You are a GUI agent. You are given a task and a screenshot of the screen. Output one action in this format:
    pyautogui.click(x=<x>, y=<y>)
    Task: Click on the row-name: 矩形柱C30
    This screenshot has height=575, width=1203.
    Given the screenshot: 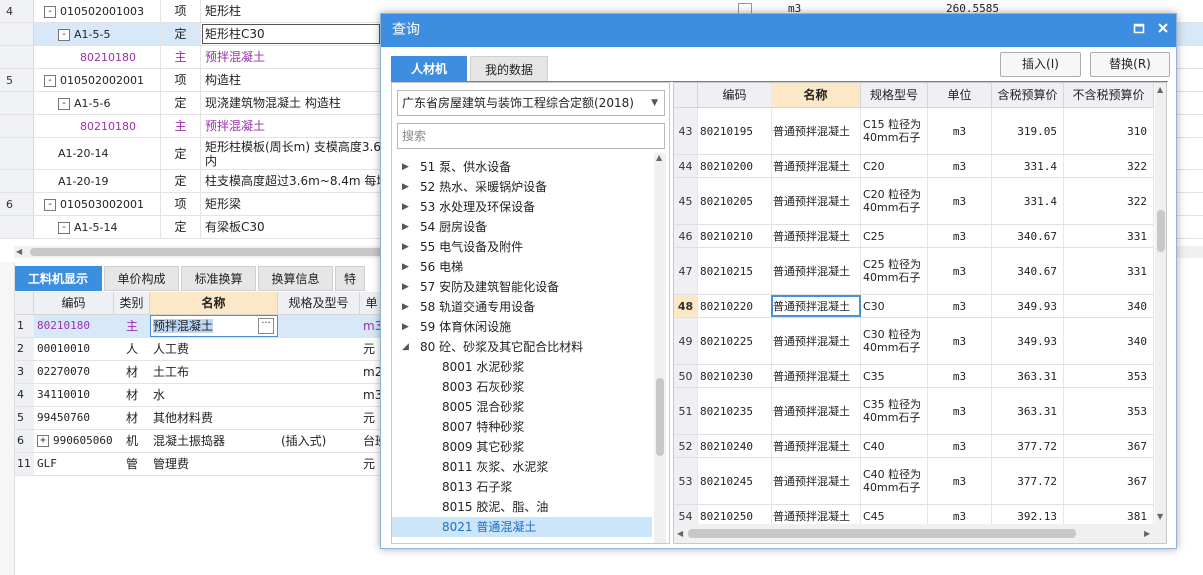 What is the action you would take?
    pyautogui.click(x=291, y=34)
    